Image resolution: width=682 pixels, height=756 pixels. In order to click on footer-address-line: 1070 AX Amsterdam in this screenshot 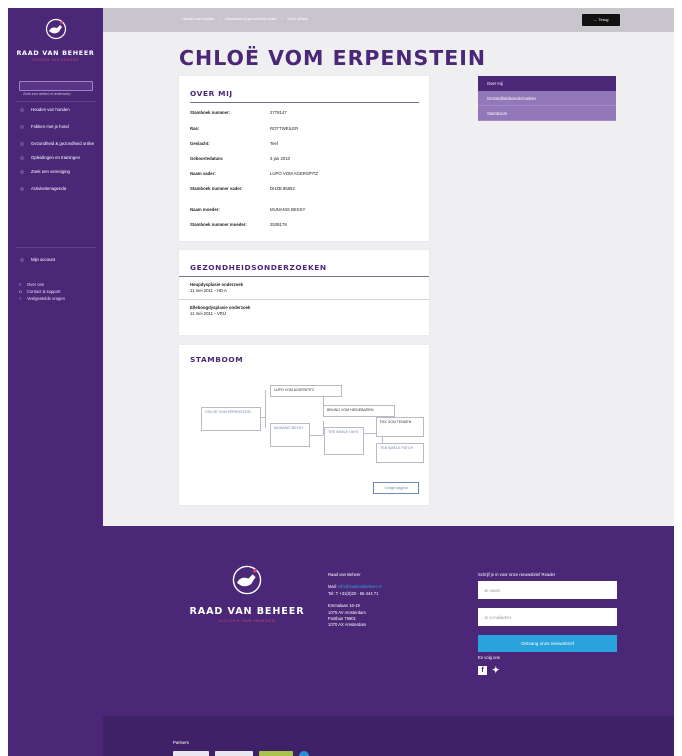, I will do `click(347, 625)`.